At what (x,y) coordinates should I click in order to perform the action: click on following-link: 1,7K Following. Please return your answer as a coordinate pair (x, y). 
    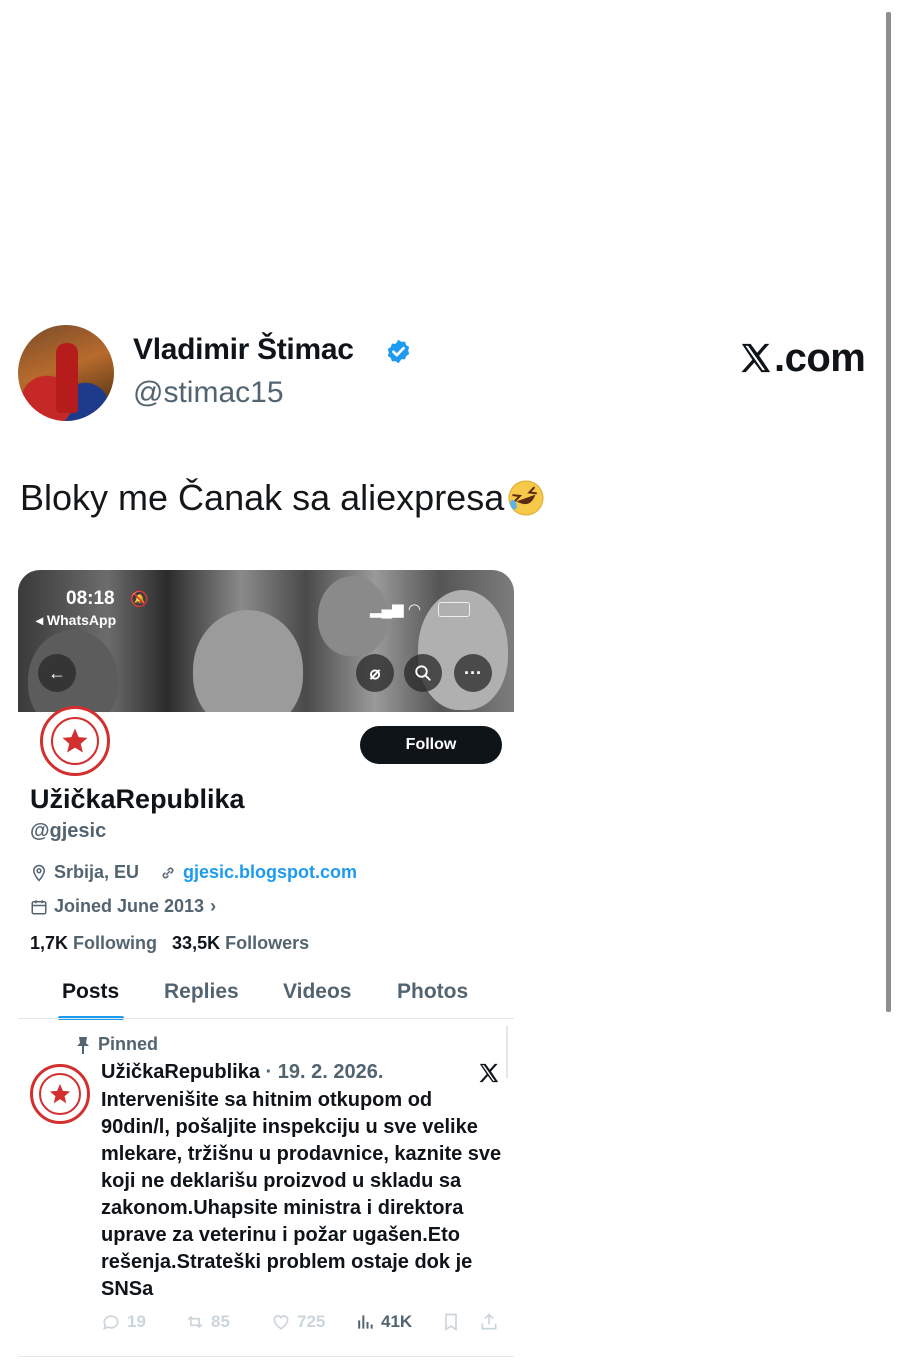
    Looking at the image, I should click on (93, 943).